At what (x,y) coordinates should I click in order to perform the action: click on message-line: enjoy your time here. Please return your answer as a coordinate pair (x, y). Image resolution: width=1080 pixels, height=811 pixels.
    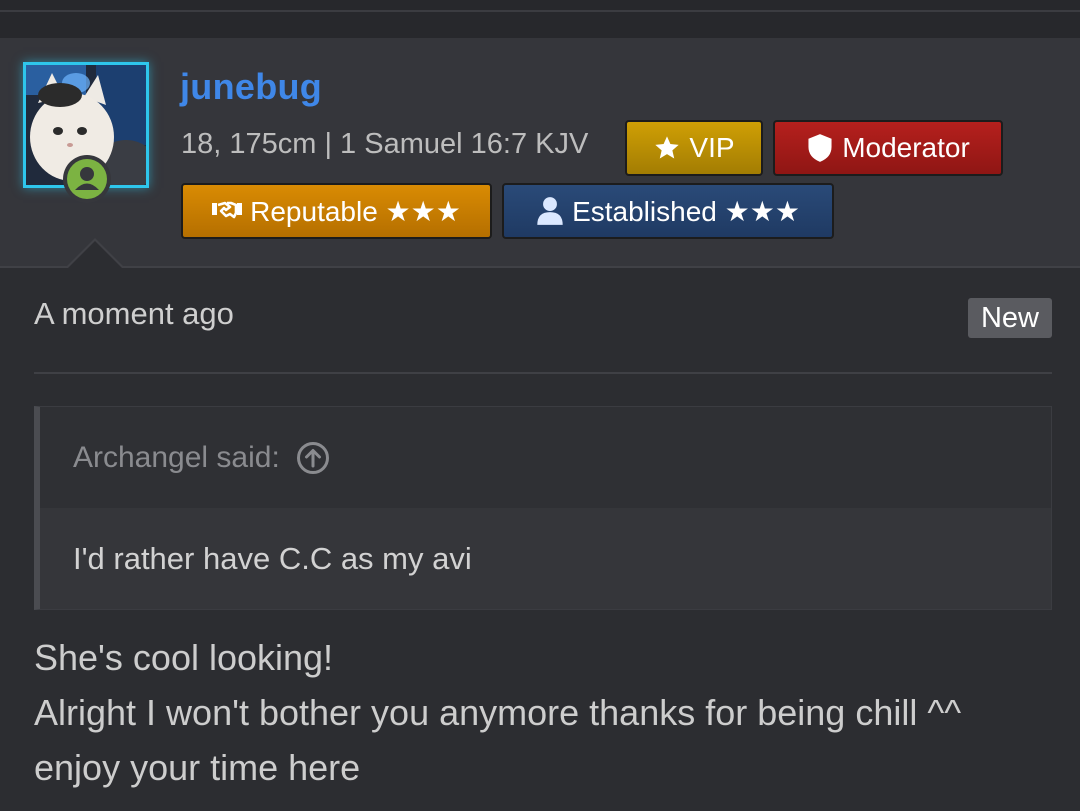
    Looking at the image, I should click on (197, 767).